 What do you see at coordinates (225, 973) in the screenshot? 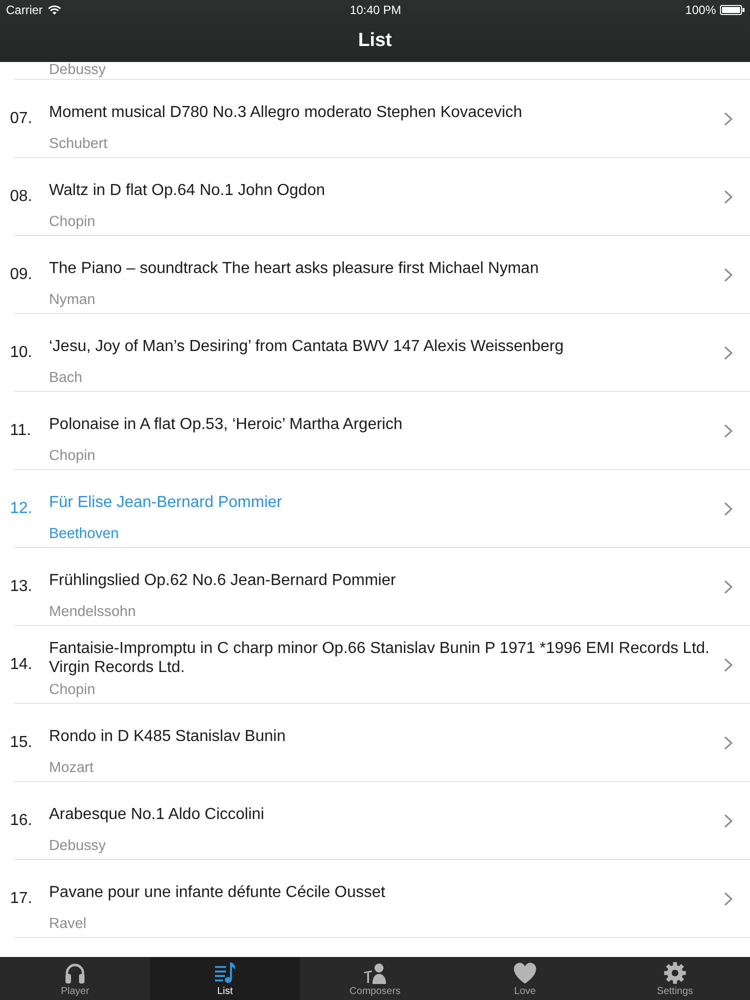
I see `playlist-note-icon` at bounding box center [225, 973].